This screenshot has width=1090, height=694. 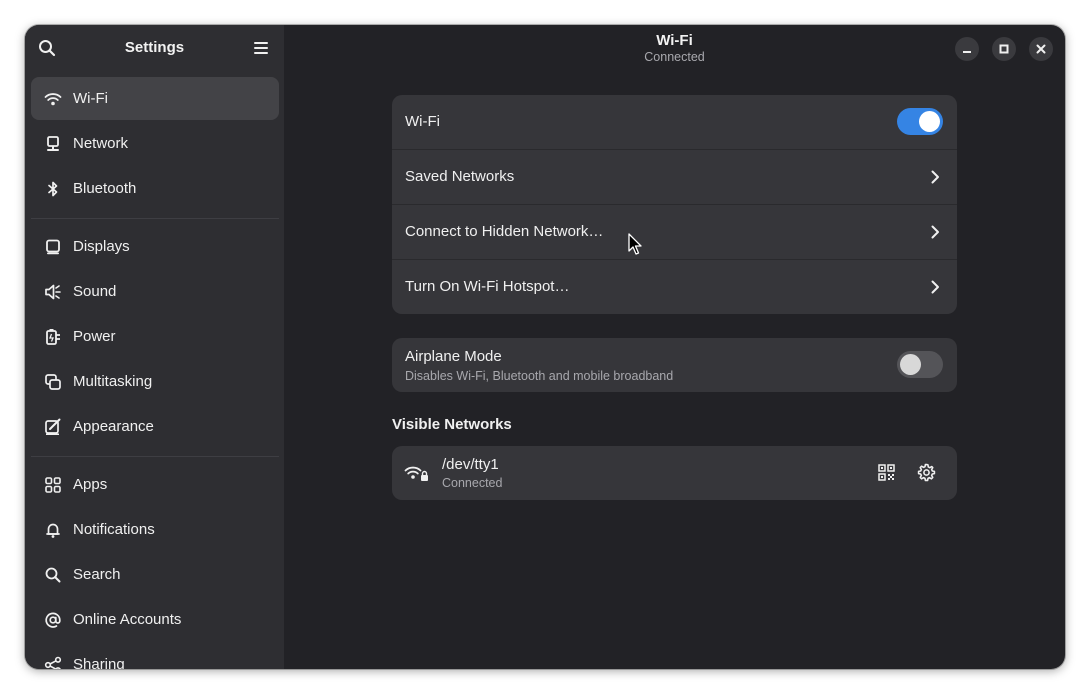 I want to click on network-icon, so click(x=52, y=143).